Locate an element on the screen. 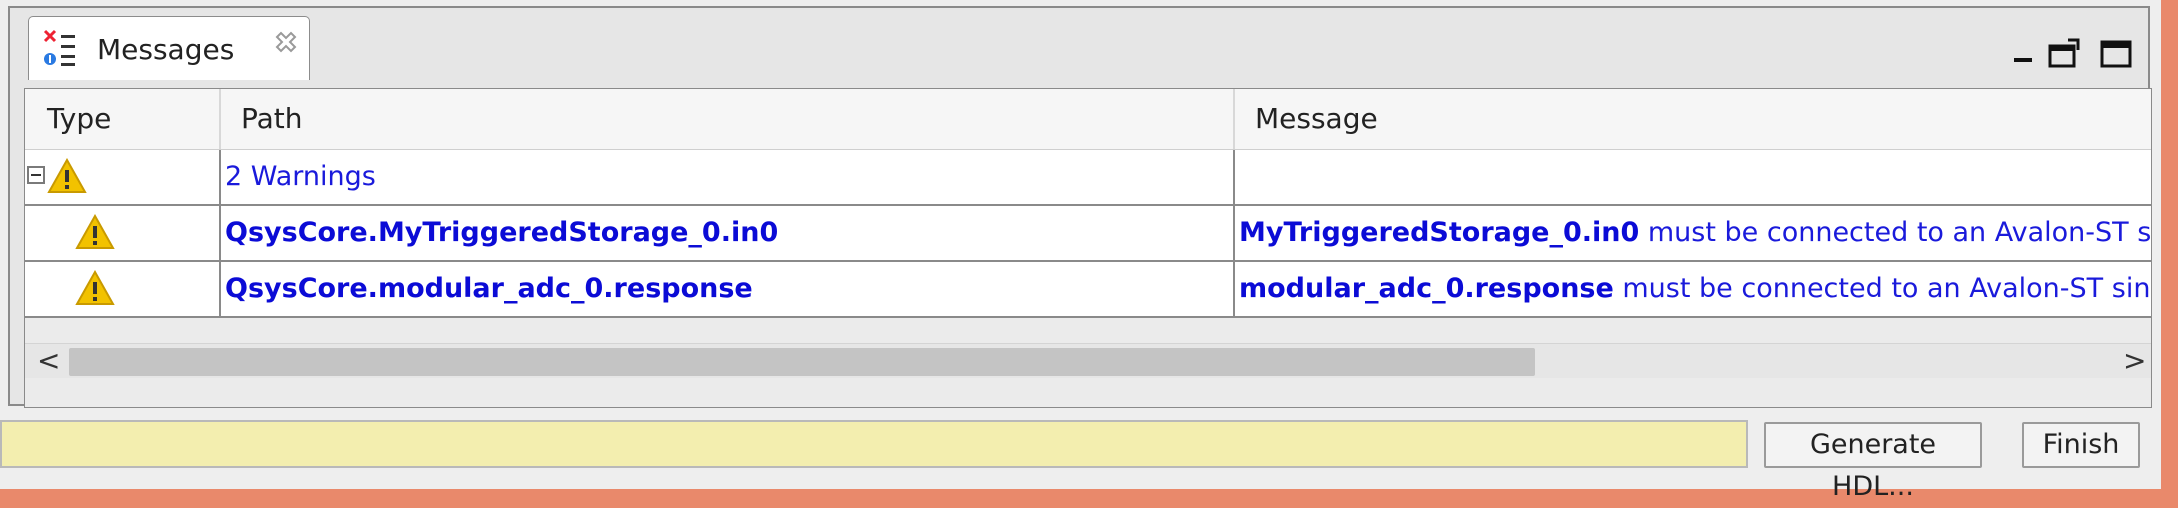 This screenshot has width=2178, height=508. message-source: MyTriggeredStorage_0.in0 is located at coordinates (1439, 232).